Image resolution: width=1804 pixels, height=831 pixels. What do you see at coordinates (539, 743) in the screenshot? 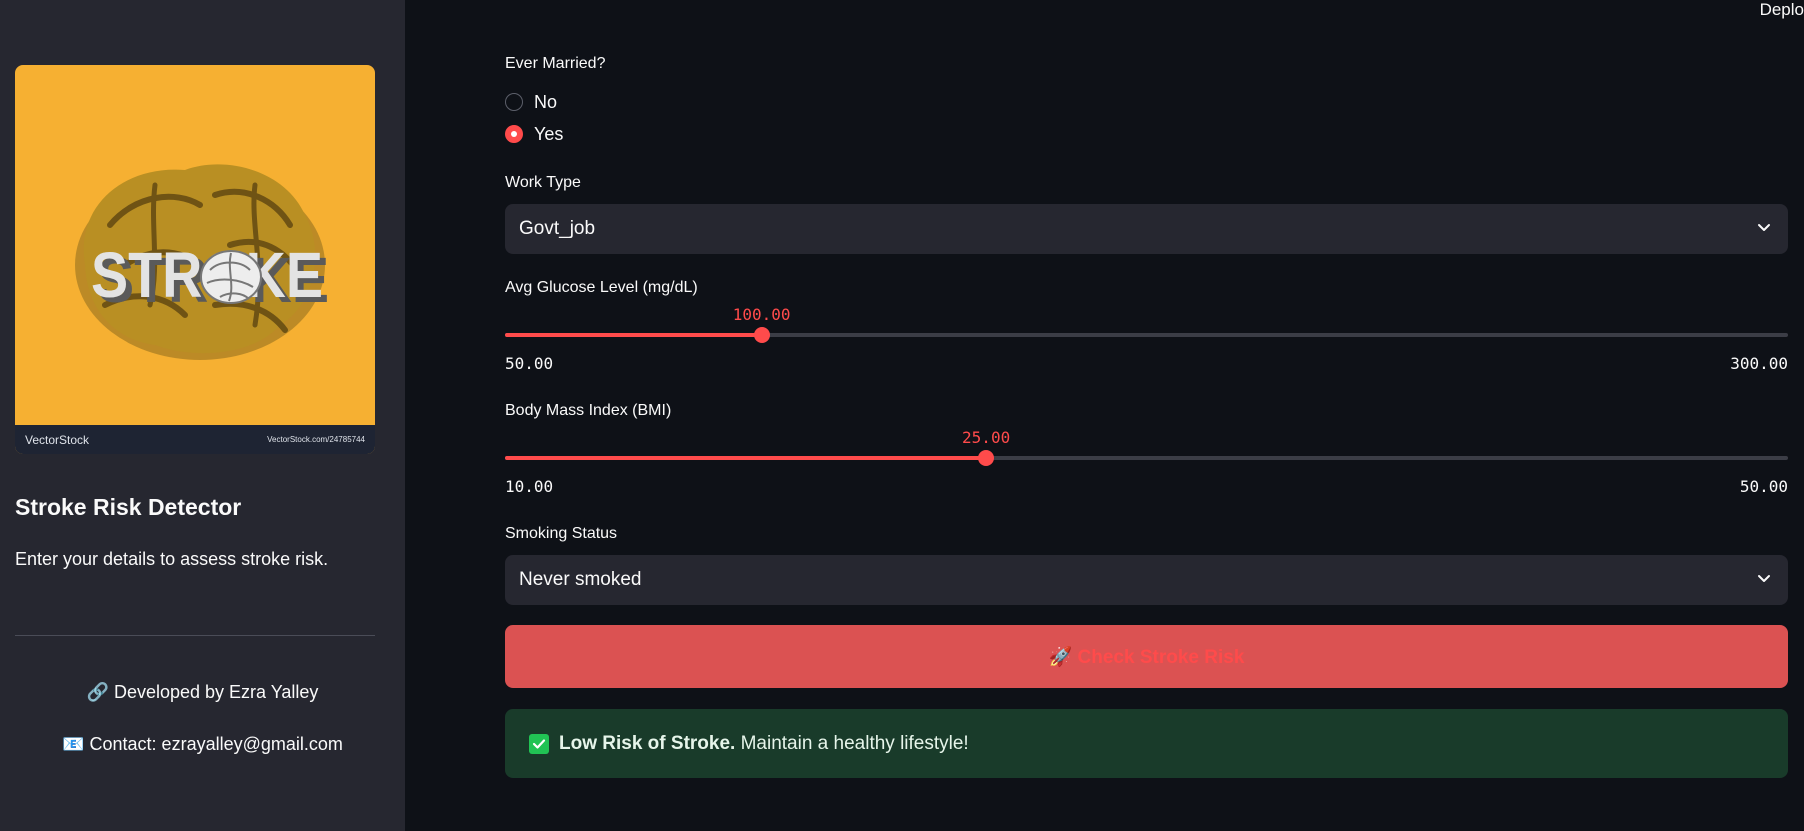
I see `check-mark-icon` at bounding box center [539, 743].